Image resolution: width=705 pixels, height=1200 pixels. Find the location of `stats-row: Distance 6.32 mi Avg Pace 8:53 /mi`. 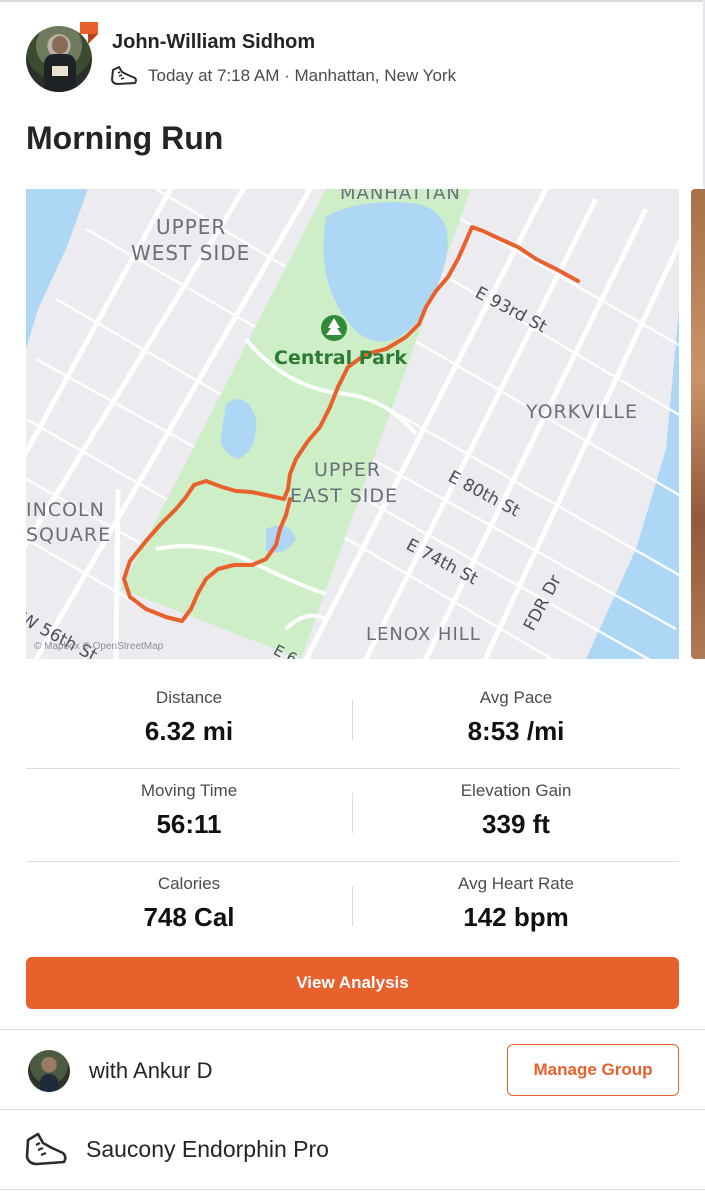

stats-row: Distance 6.32 mi Avg Pace 8:53 /mi is located at coordinates (352, 722).